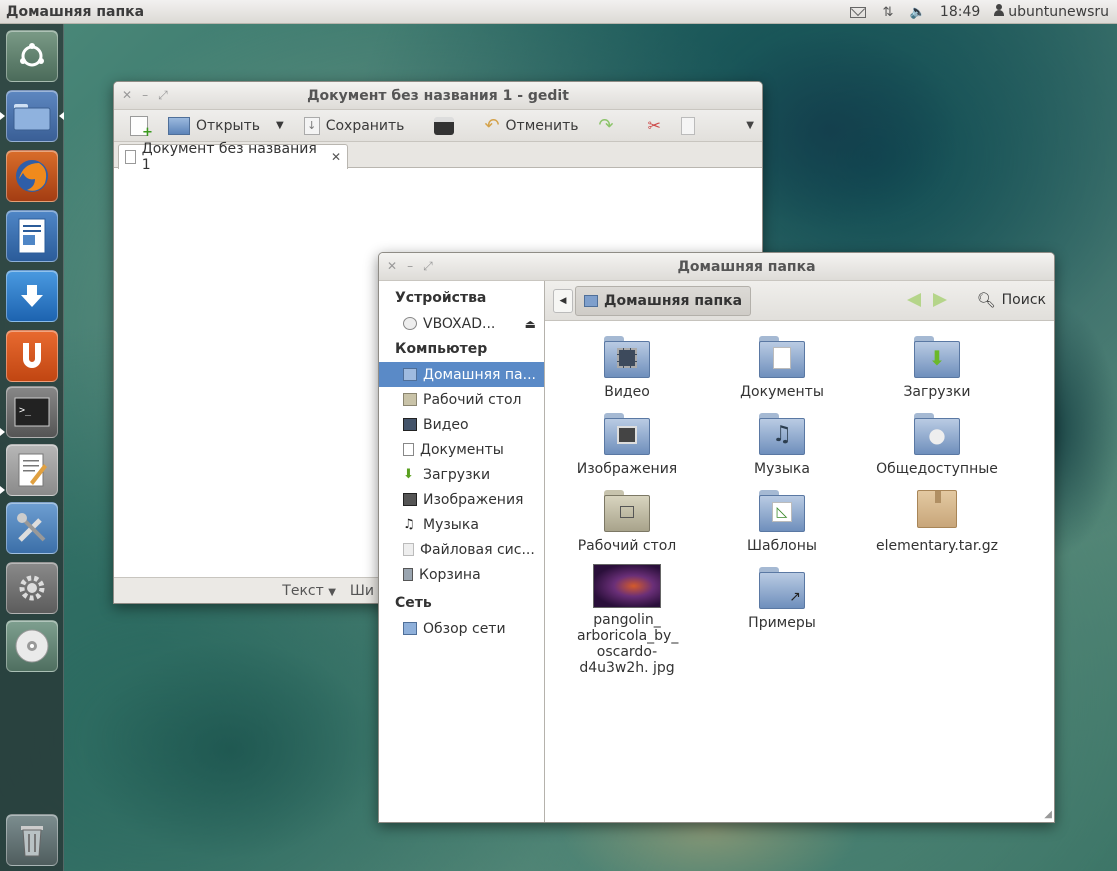 This screenshot has width=1117, height=871. What do you see at coordinates (937, 368) in the screenshot?
I see `folder-downloads: ⬇ Загрузки` at bounding box center [937, 368].